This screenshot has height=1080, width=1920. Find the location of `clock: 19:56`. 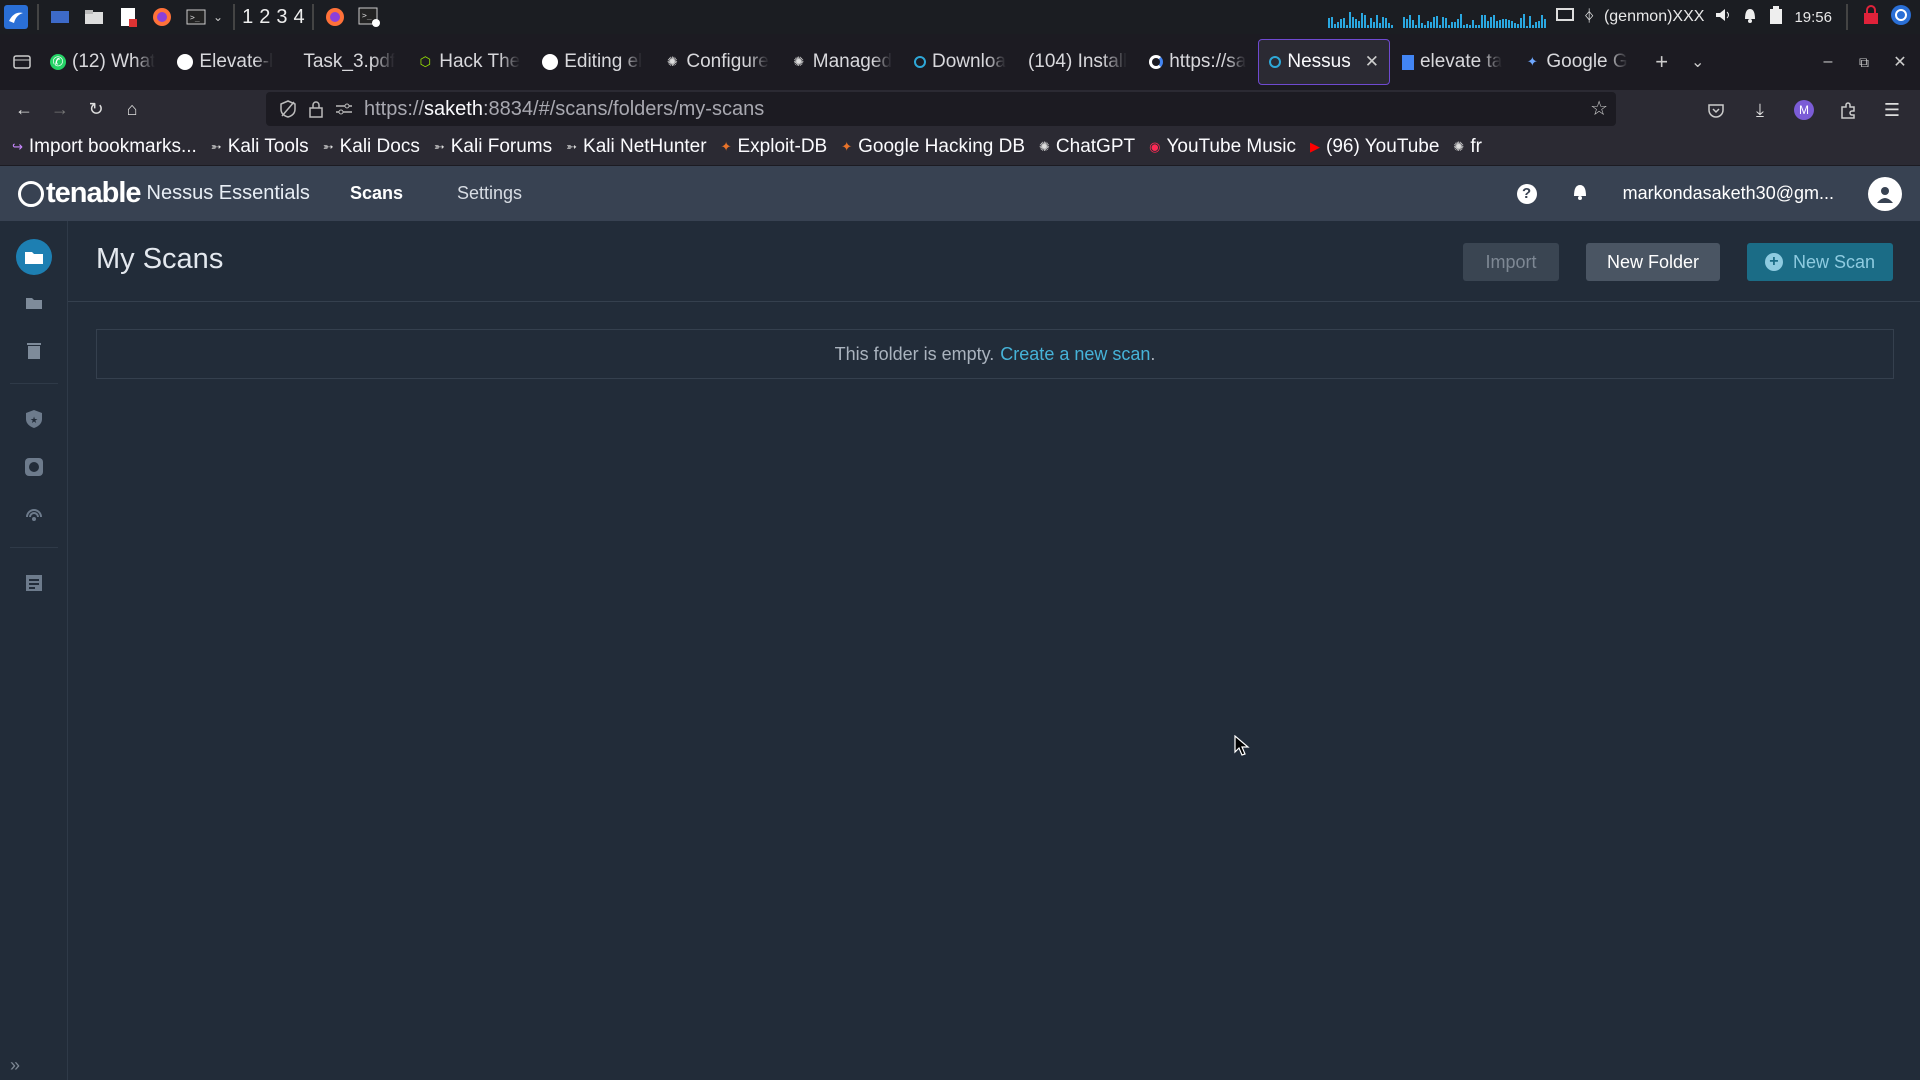

clock: 19:56 is located at coordinates (1813, 17).